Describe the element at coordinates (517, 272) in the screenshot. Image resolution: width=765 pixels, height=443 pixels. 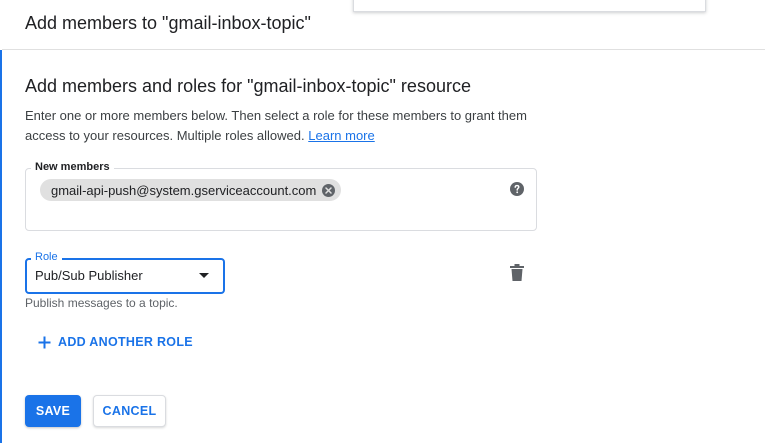
I see `trash-icon` at that location.